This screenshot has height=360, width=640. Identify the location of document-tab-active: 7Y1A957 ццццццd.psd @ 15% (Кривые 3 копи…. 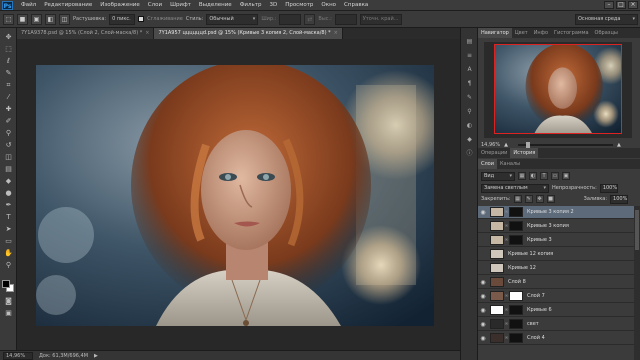
(248, 33).